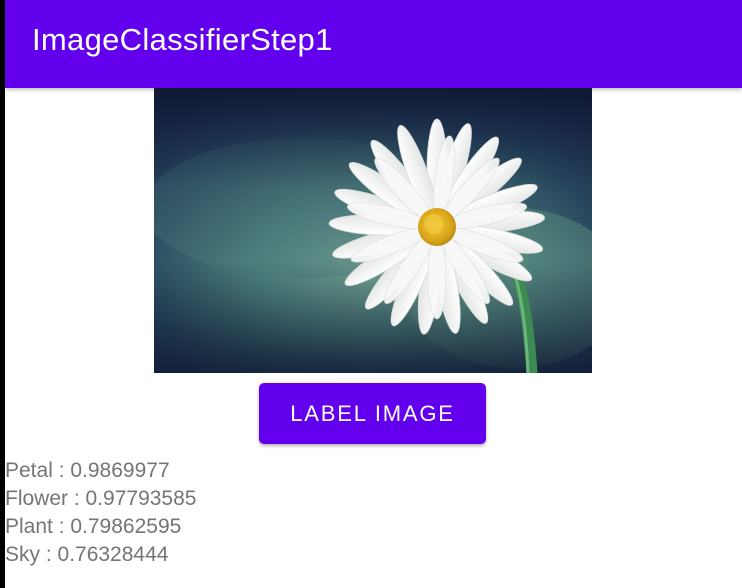 The image size is (742, 588). What do you see at coordinates (373, 44) in the screenshot?
I see `app-bar: ImageClassifierStep1` at bounding box center [373, 44].